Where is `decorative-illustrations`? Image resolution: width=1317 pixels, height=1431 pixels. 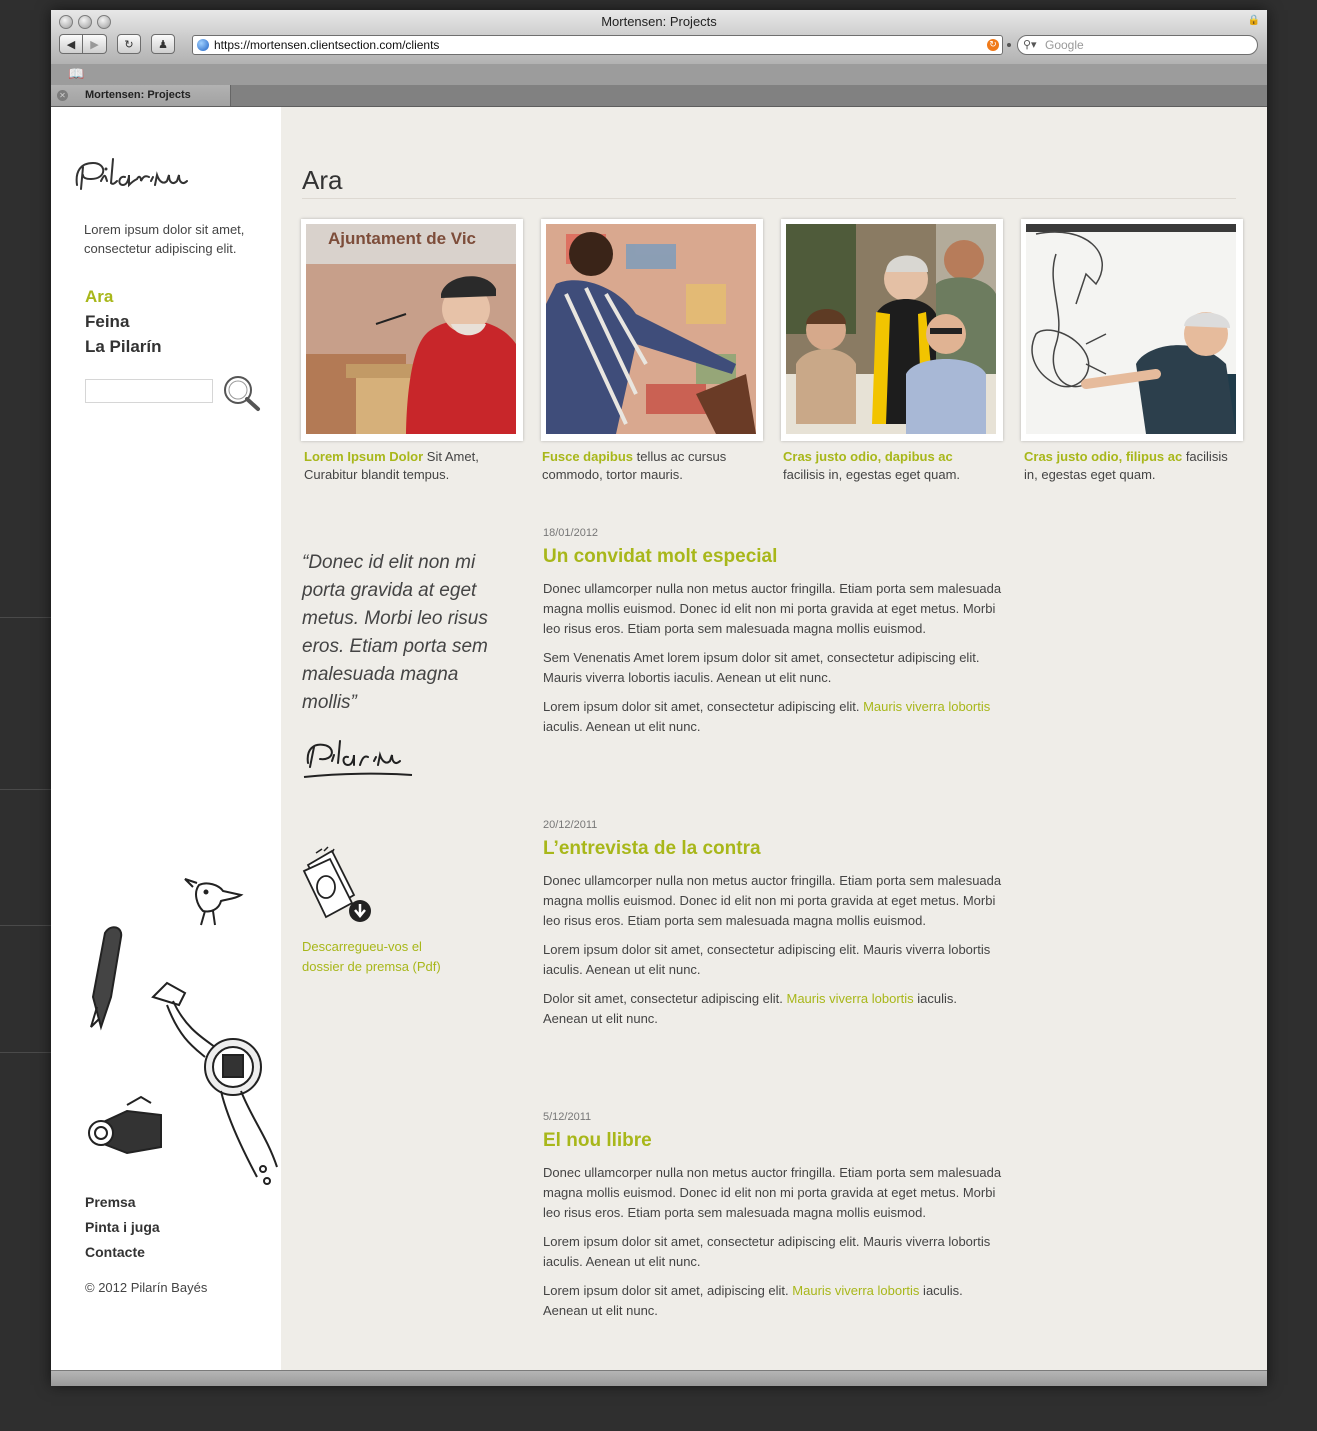
decorative-illustrations is located at coordinates (183, 1031).